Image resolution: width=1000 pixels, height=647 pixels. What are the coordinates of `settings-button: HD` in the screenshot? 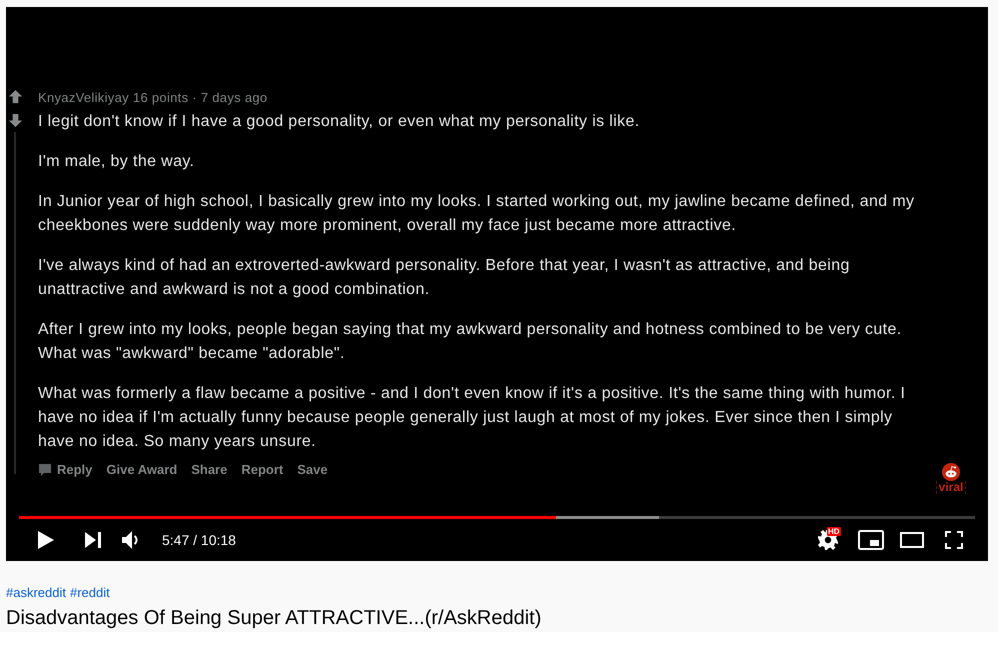 It's located at (830, 540).